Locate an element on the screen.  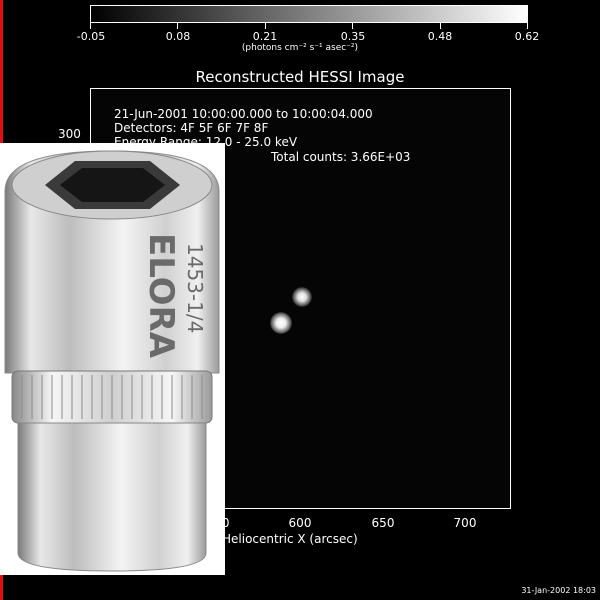
colorbar-tick-label: -0.05 is located at coordinates (91, 36).